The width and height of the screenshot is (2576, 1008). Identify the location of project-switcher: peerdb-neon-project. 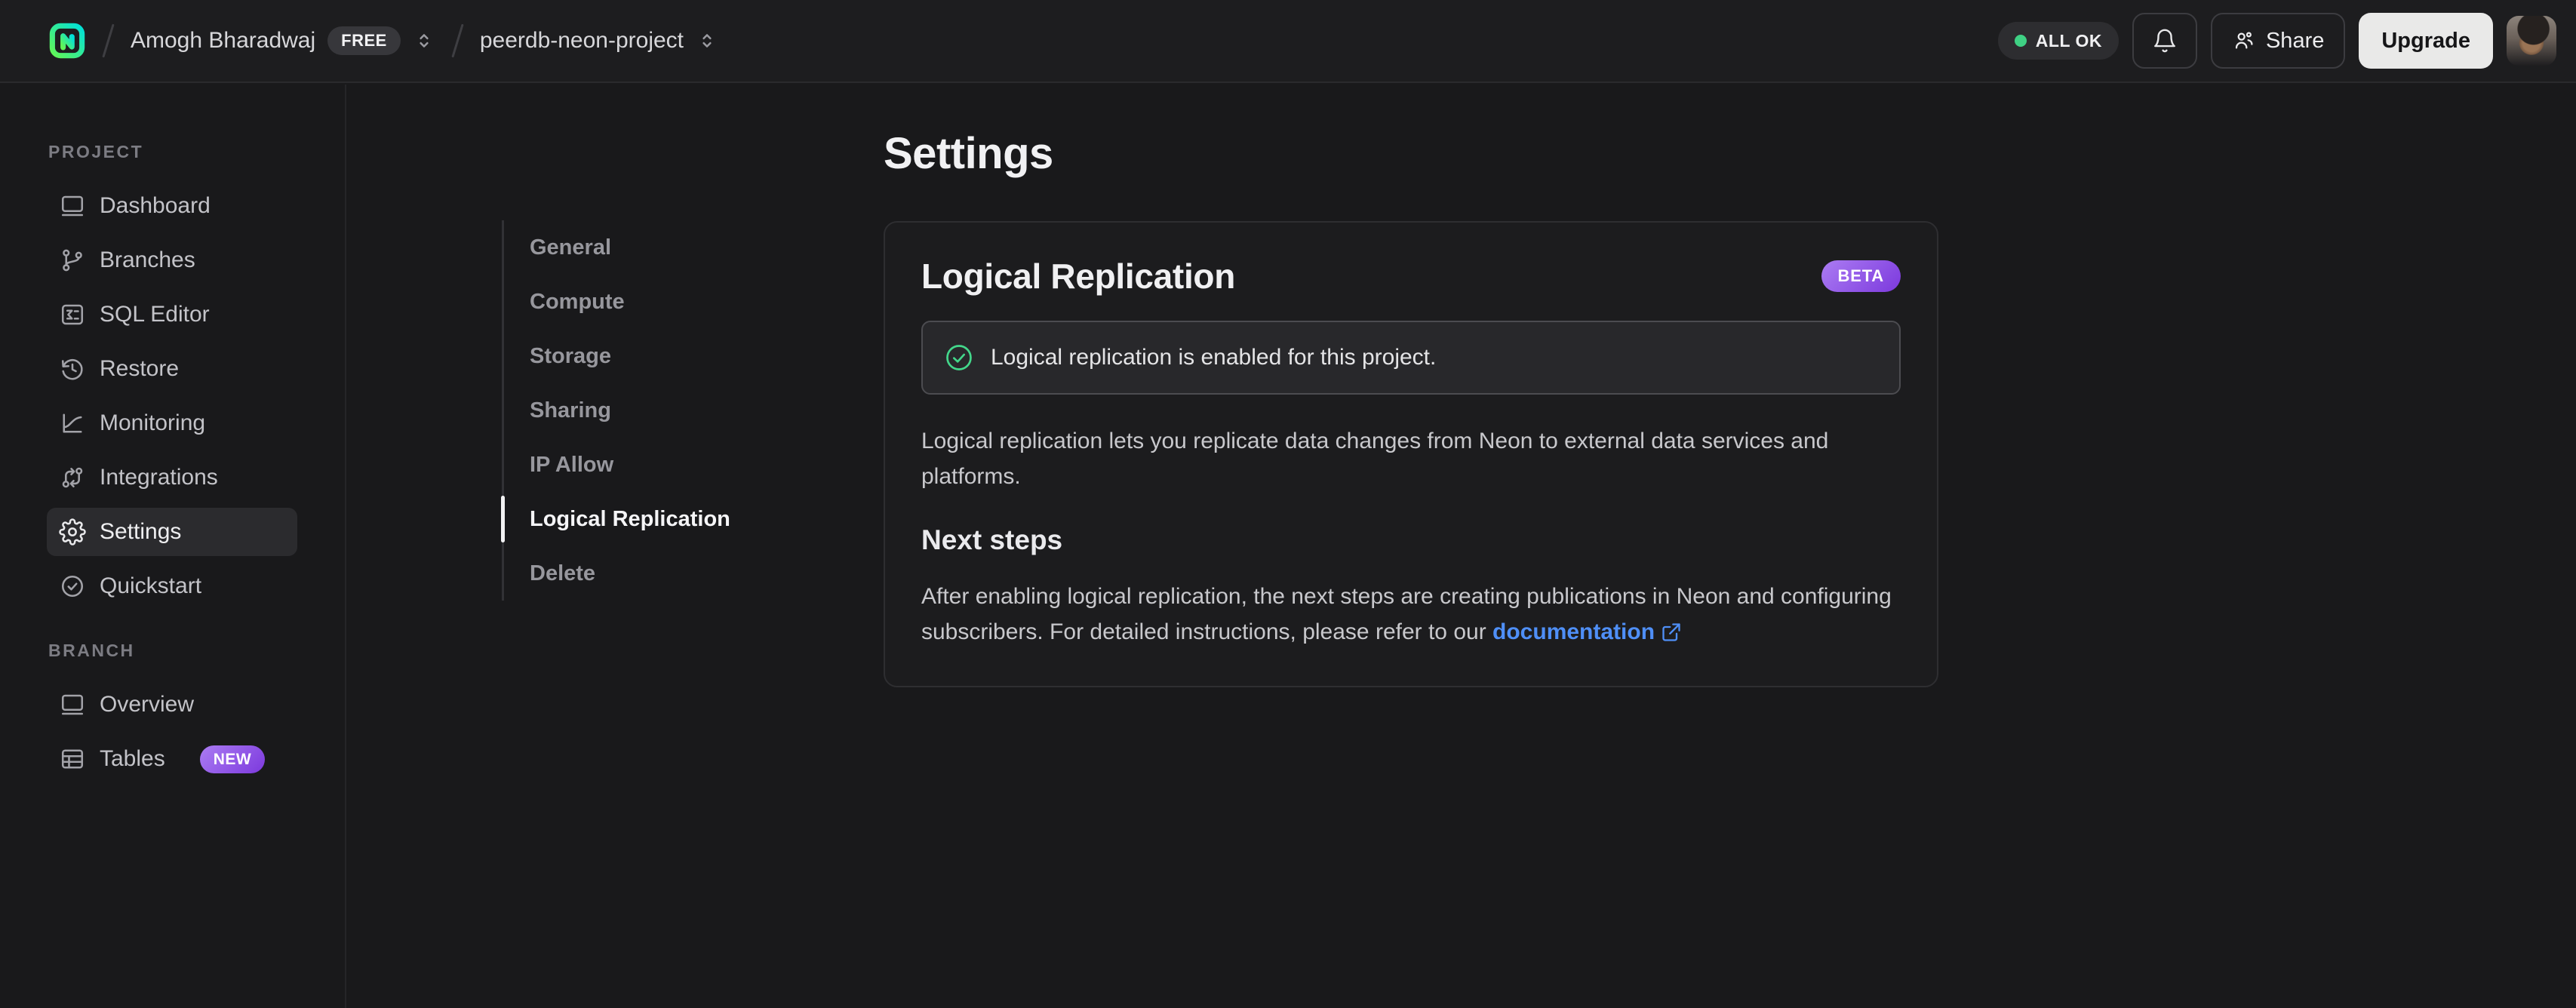
(599, 41).